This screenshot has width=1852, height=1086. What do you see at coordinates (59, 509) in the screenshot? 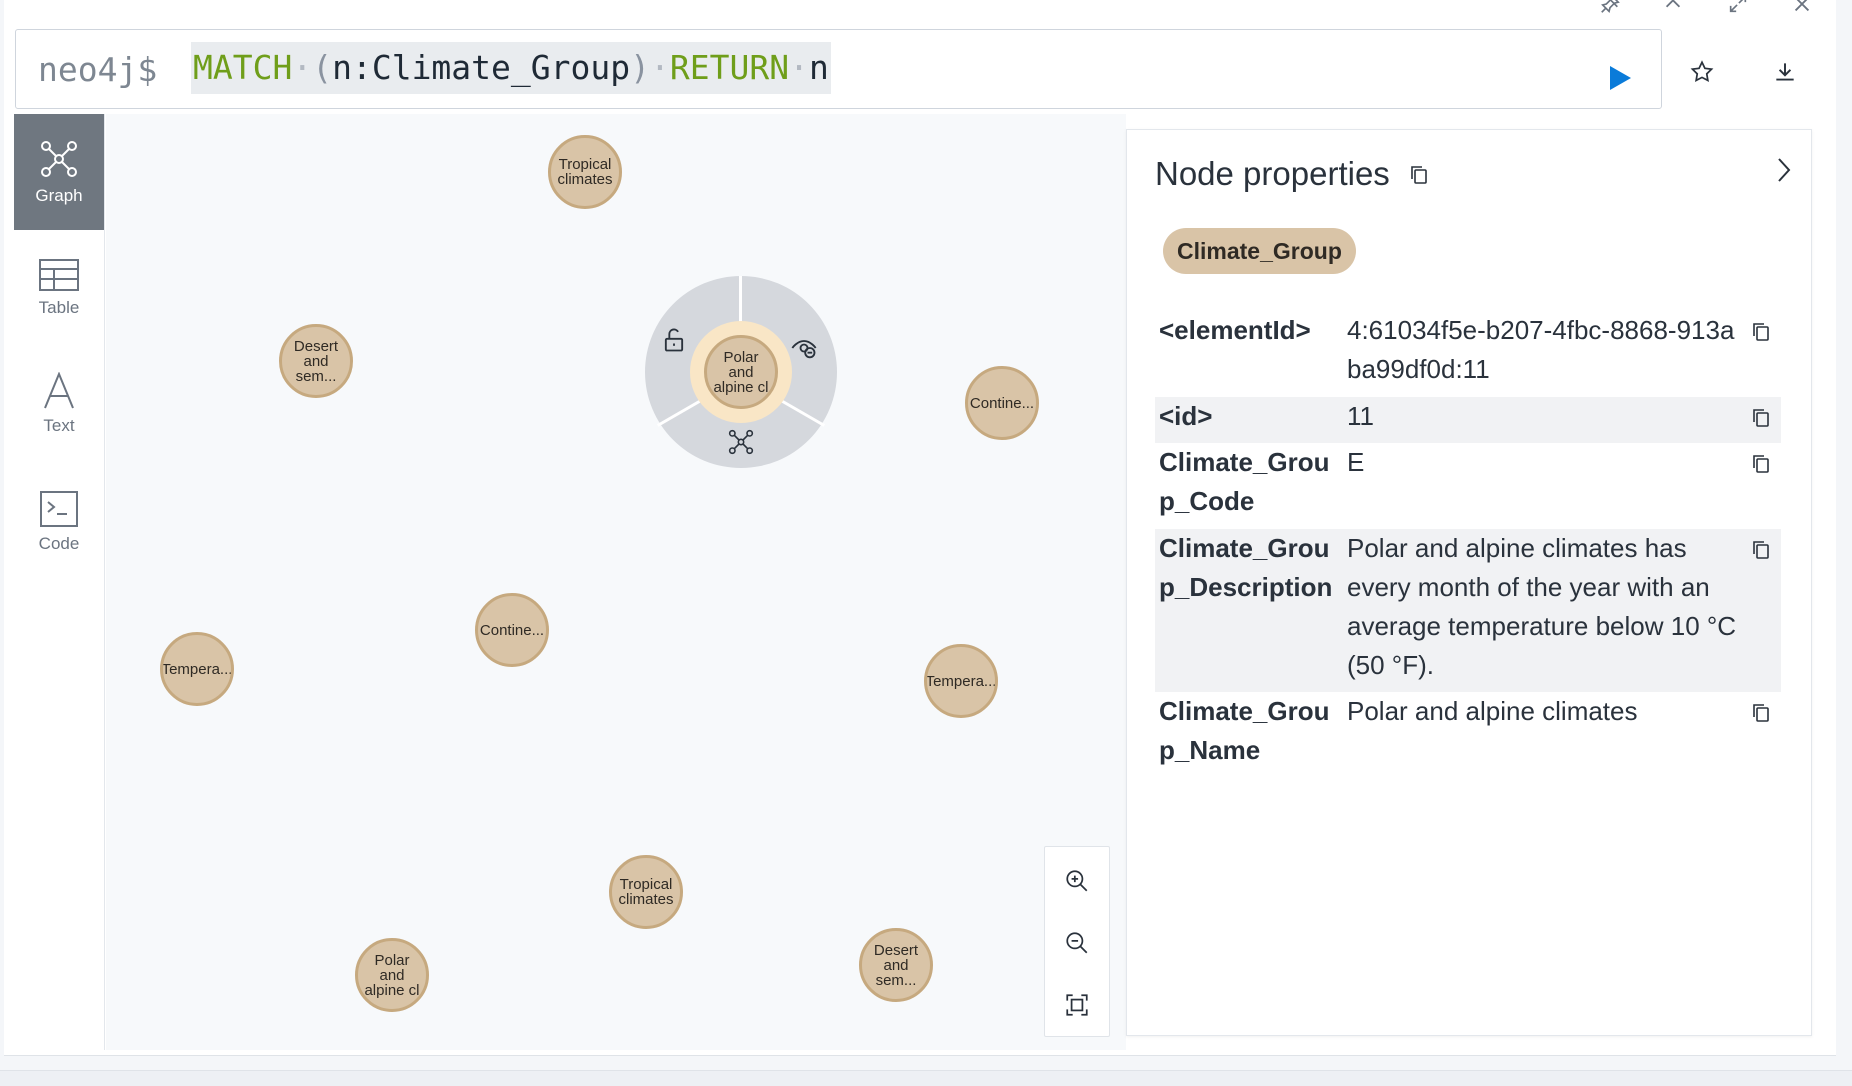
I see `code-icon` at bounding box center [59, 509].